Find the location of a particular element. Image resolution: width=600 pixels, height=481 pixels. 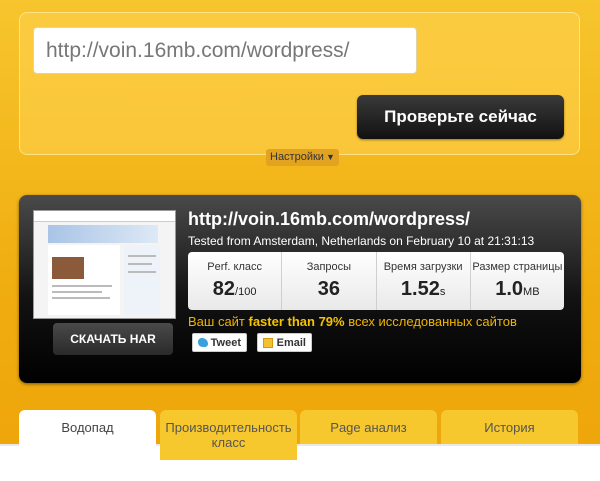

stat-value: 1.52s is located at coordinates (423, 289).